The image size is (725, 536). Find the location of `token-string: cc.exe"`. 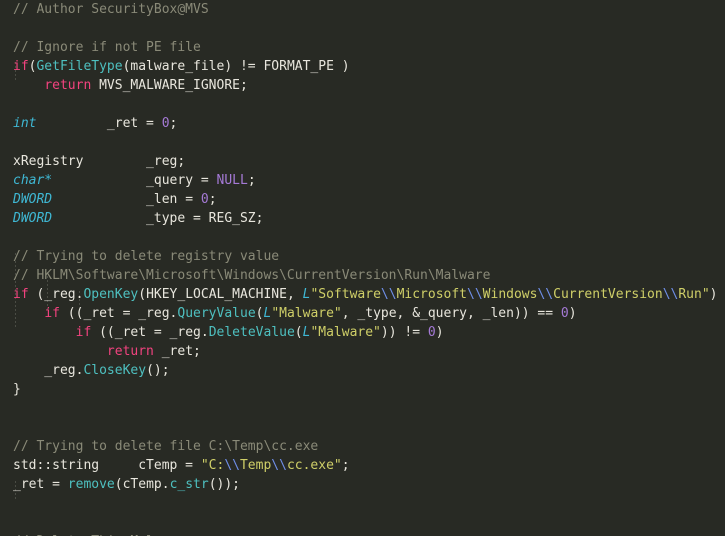

token-string: cc.exe" is located at coordinates (314, 465).